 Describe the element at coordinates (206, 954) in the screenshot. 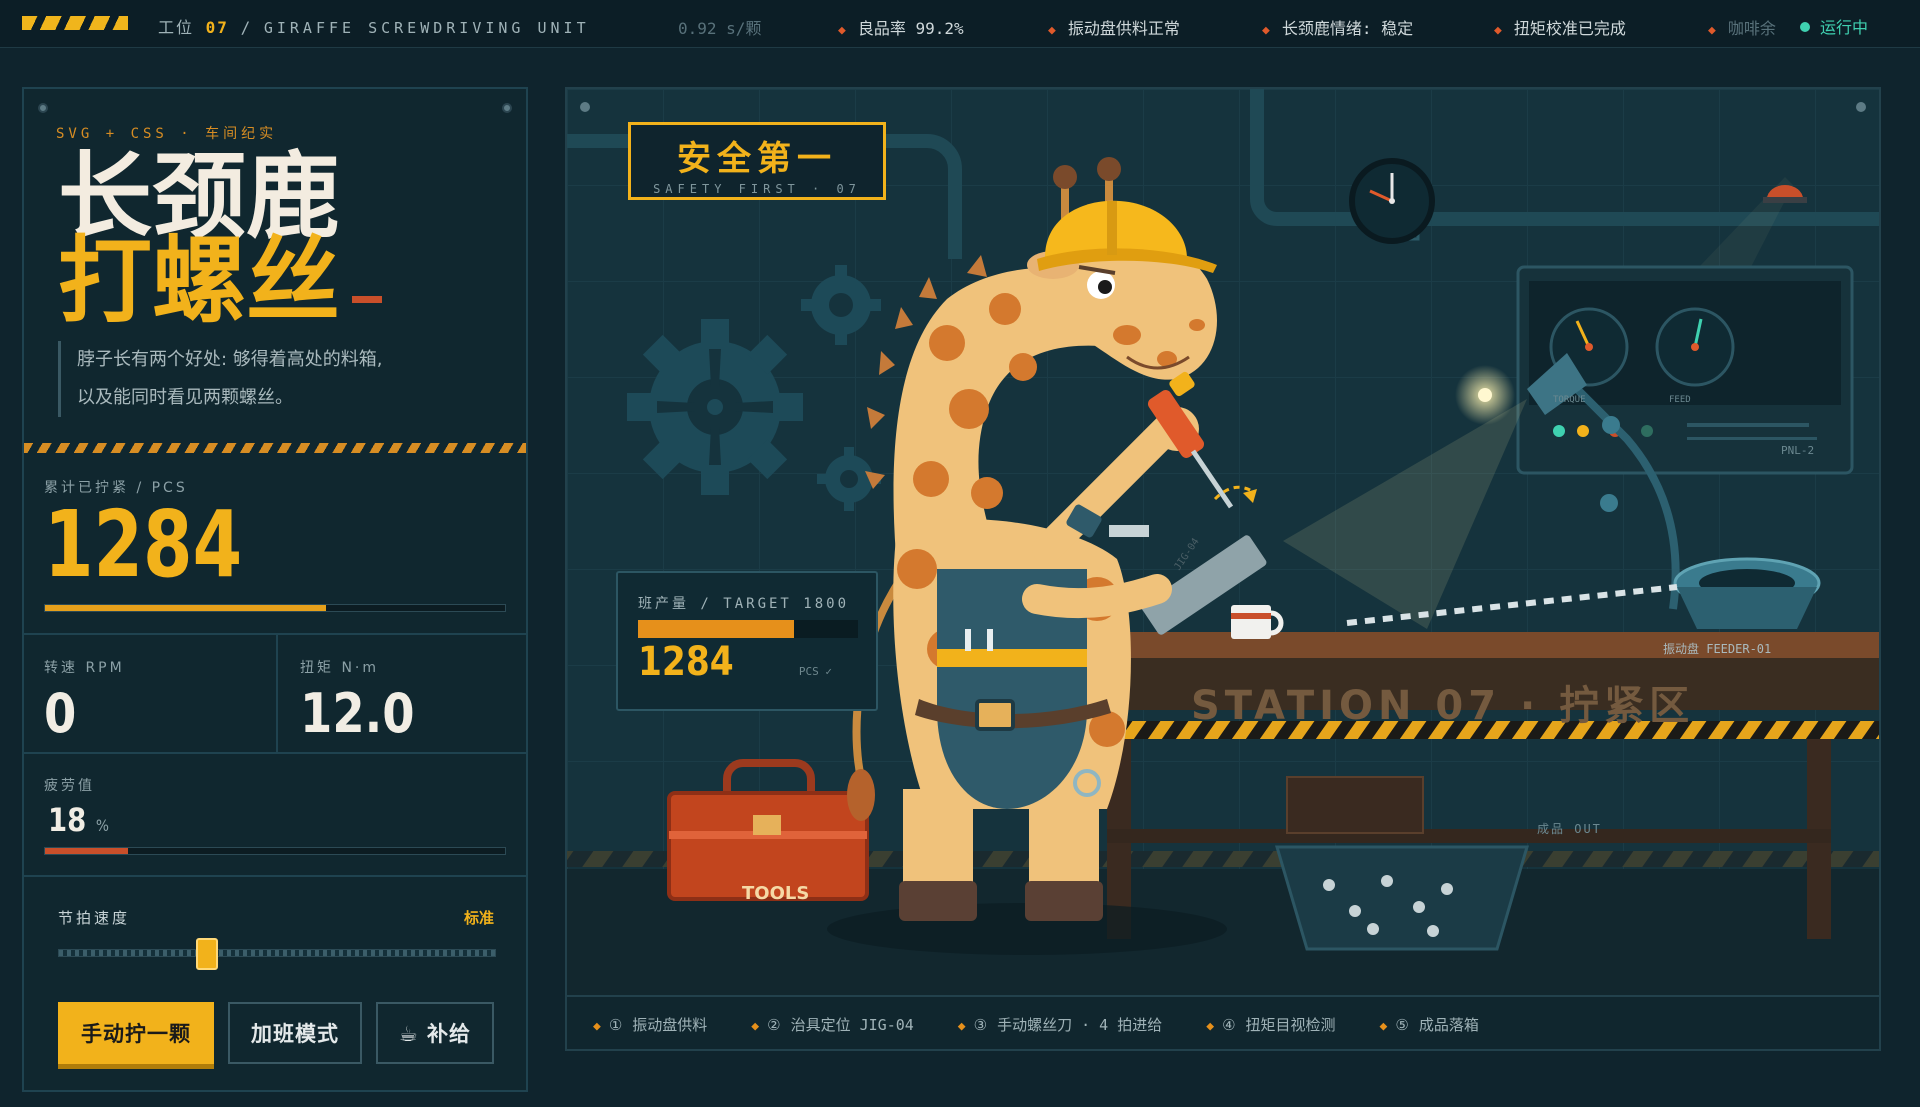

I see `tempo-slider-handle` at that location.